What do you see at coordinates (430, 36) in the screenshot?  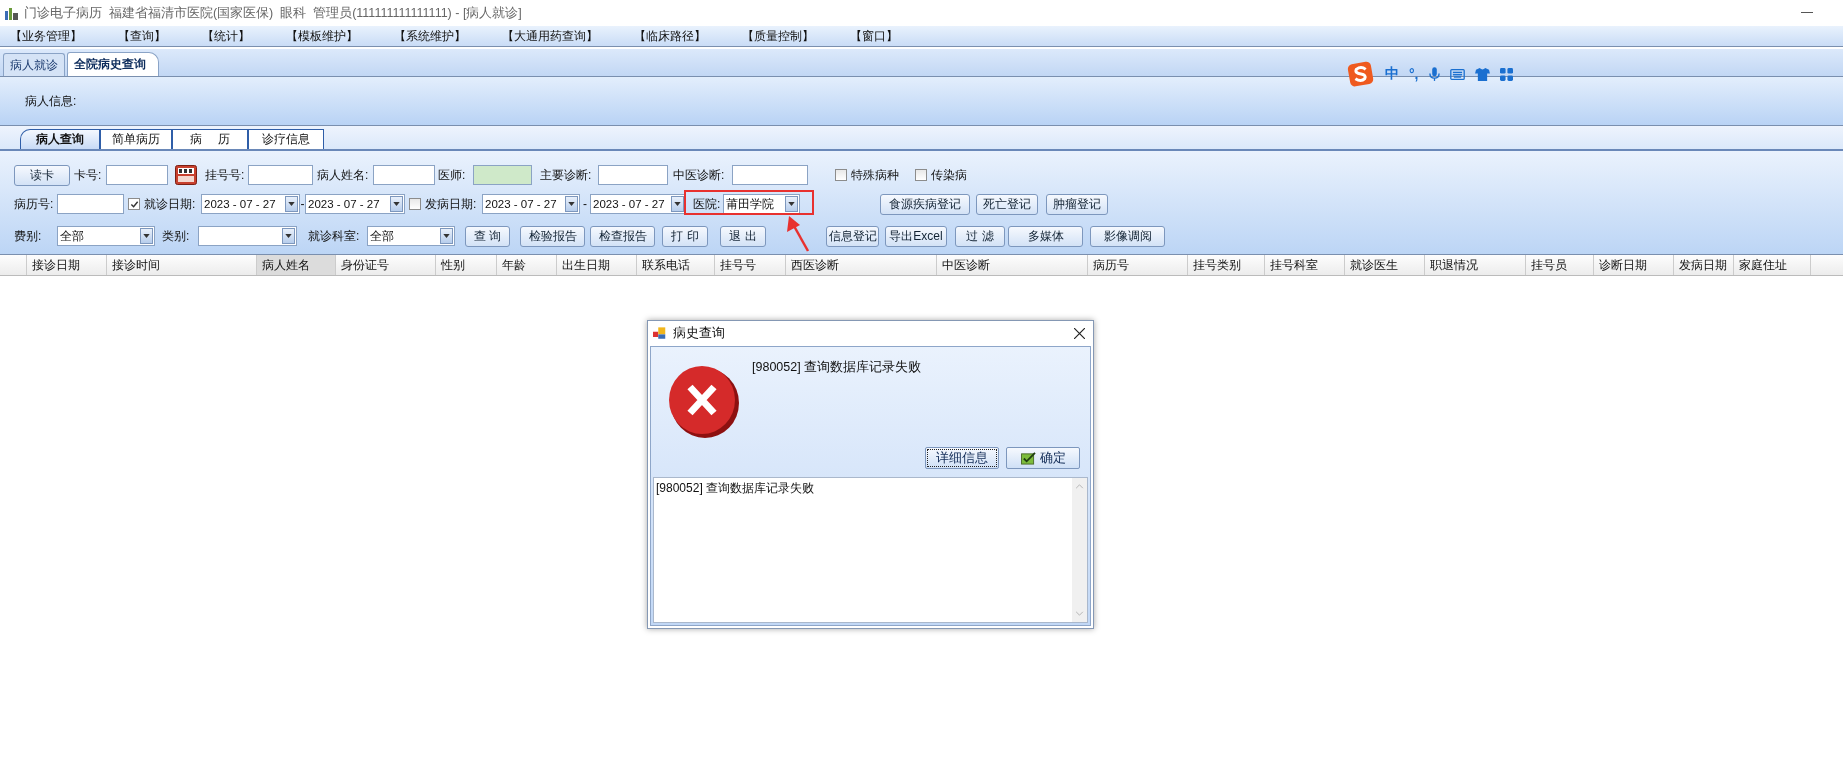 I see `menu-item: 【系统维护】` at bounding box center [430, 36].